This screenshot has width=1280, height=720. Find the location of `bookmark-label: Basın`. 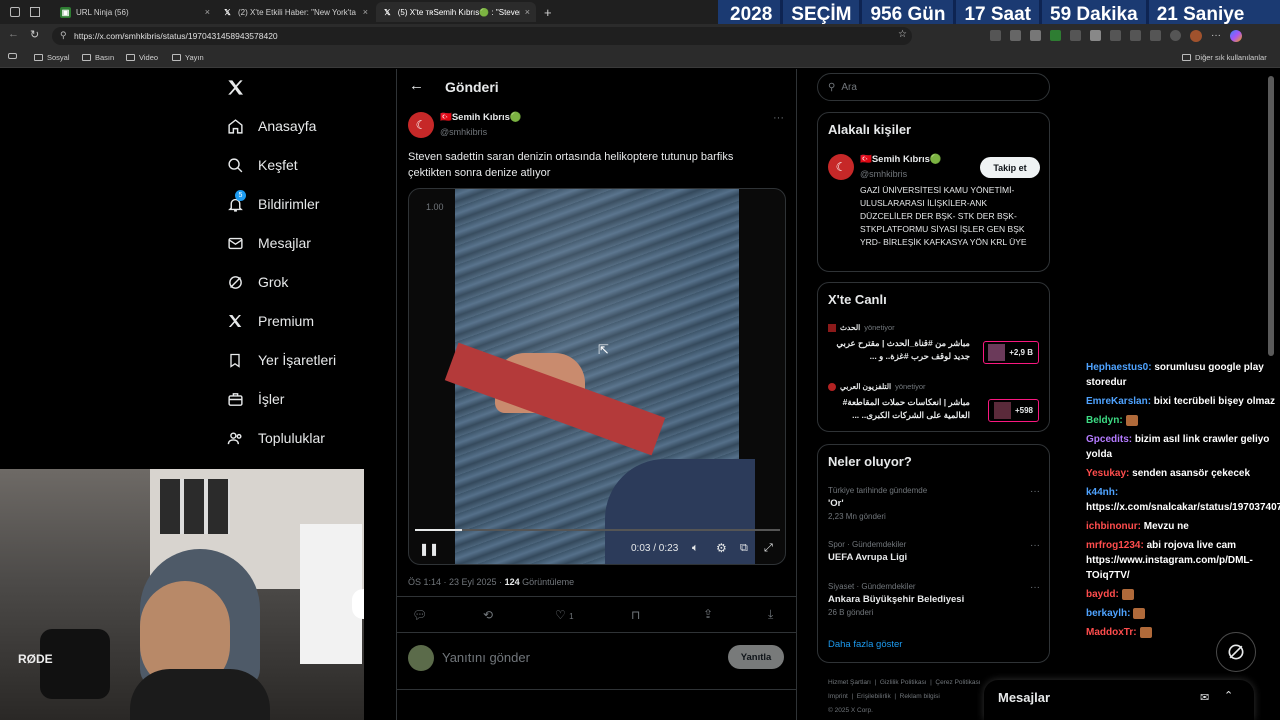

bookmark-label: Basın is located at coordinates (105, 57).